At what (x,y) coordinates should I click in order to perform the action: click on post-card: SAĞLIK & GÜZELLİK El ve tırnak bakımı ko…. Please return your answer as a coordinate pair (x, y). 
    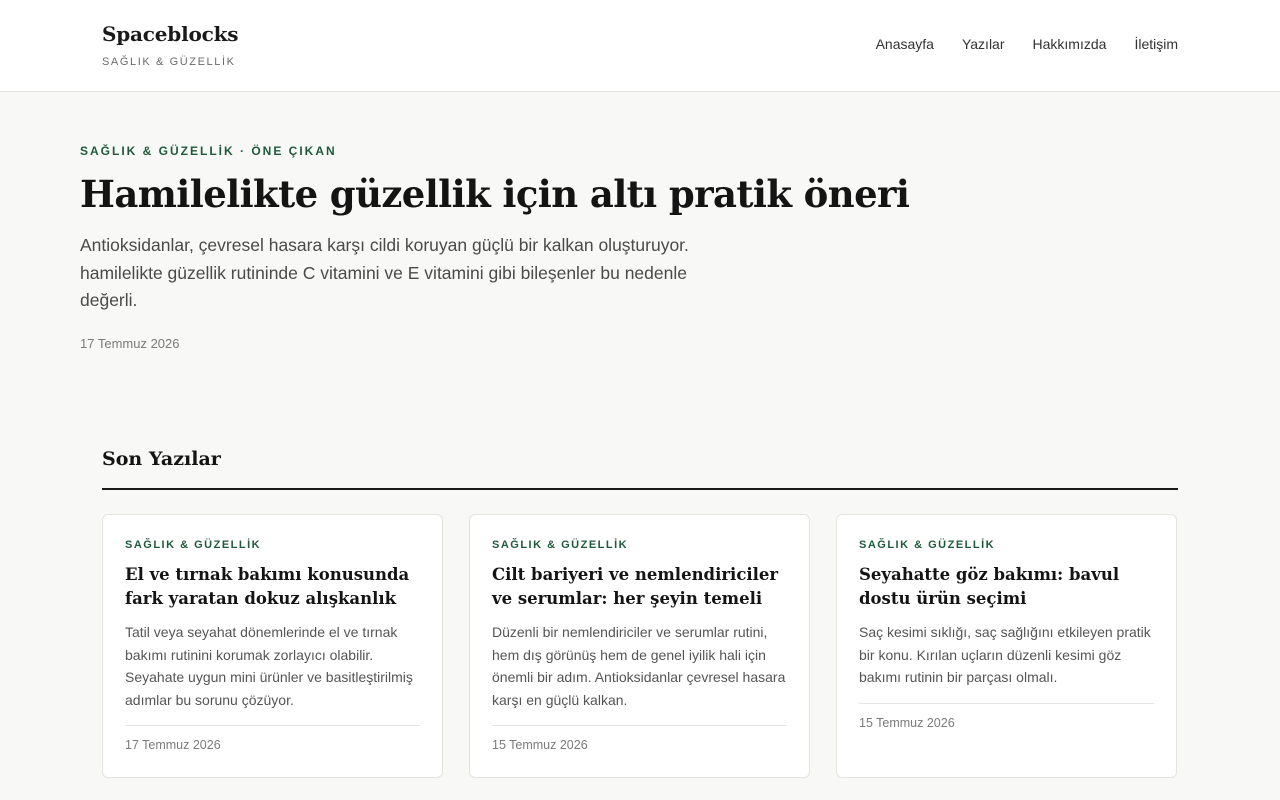
    Looking at the image, I should click on (272, 646).